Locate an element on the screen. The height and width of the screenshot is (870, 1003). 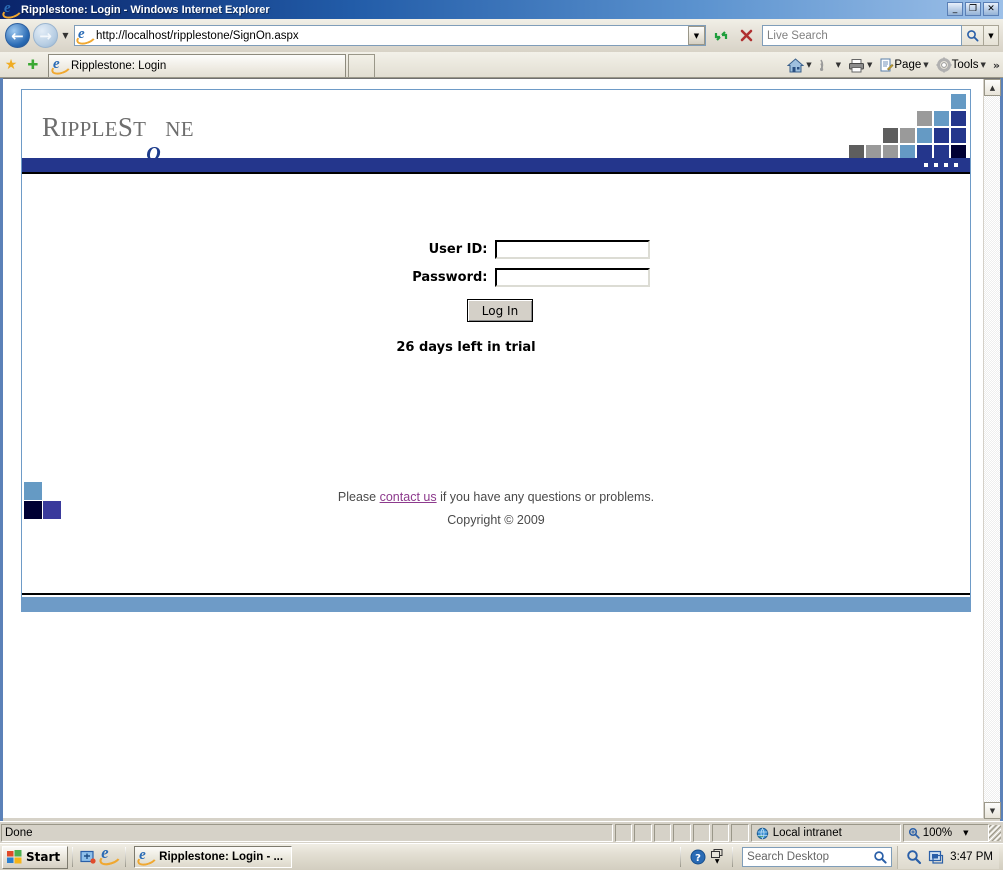
page-icon is located at coordinates (887, 64).